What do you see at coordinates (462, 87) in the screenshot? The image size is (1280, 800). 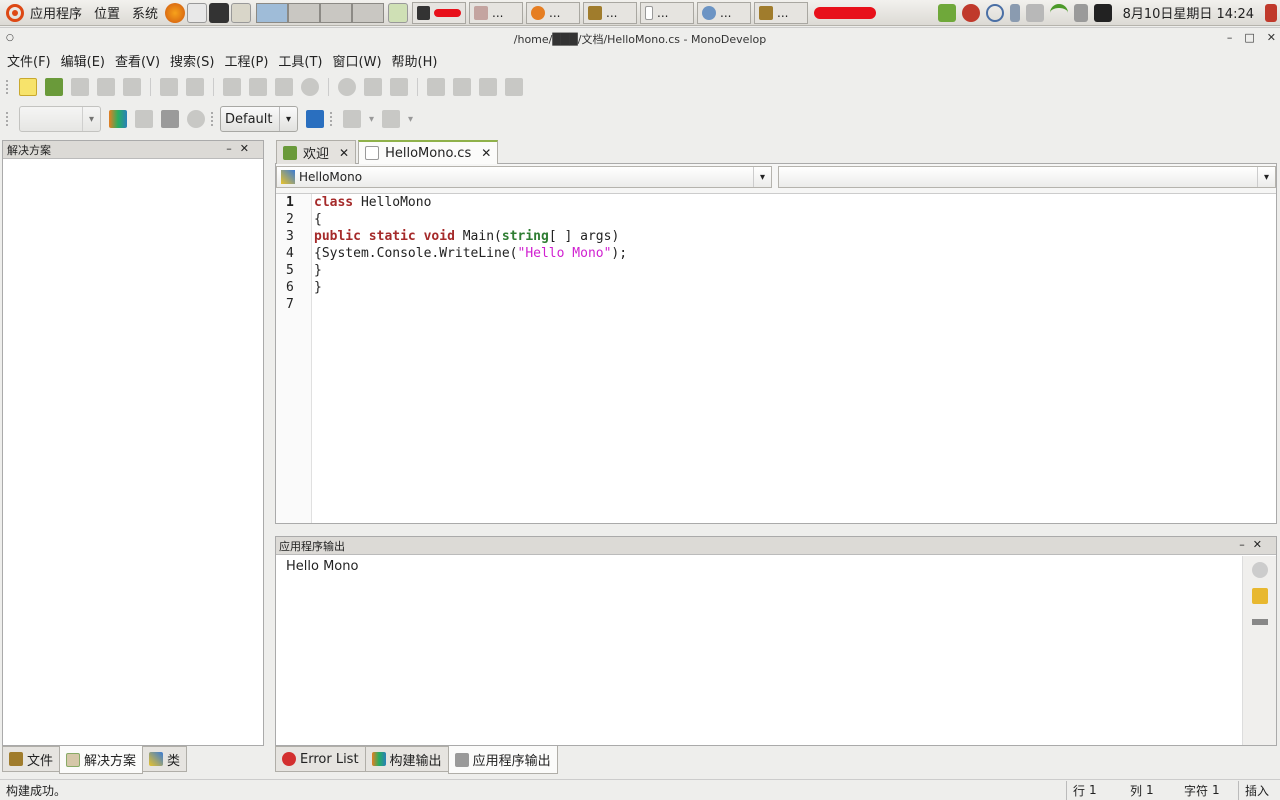 I see `unindent-icon` at bounding box center [462, 87].